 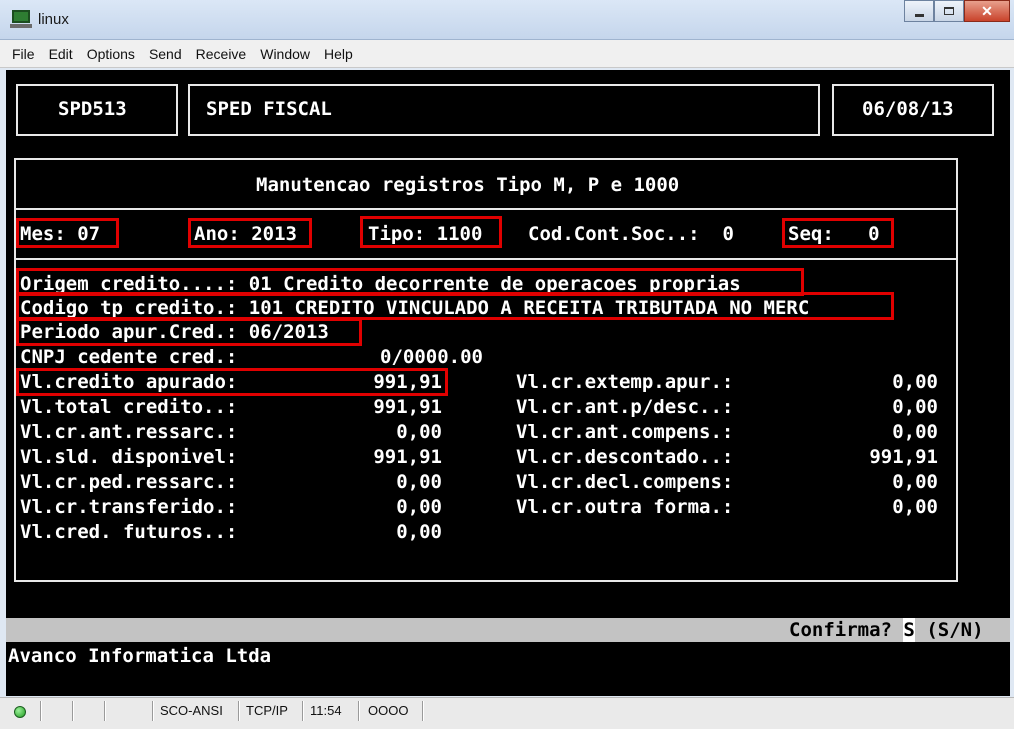 What do you see at coordinates (165, 54) in the screenshot?
I see `menu-send: Send` at bounding box center [165, 54].